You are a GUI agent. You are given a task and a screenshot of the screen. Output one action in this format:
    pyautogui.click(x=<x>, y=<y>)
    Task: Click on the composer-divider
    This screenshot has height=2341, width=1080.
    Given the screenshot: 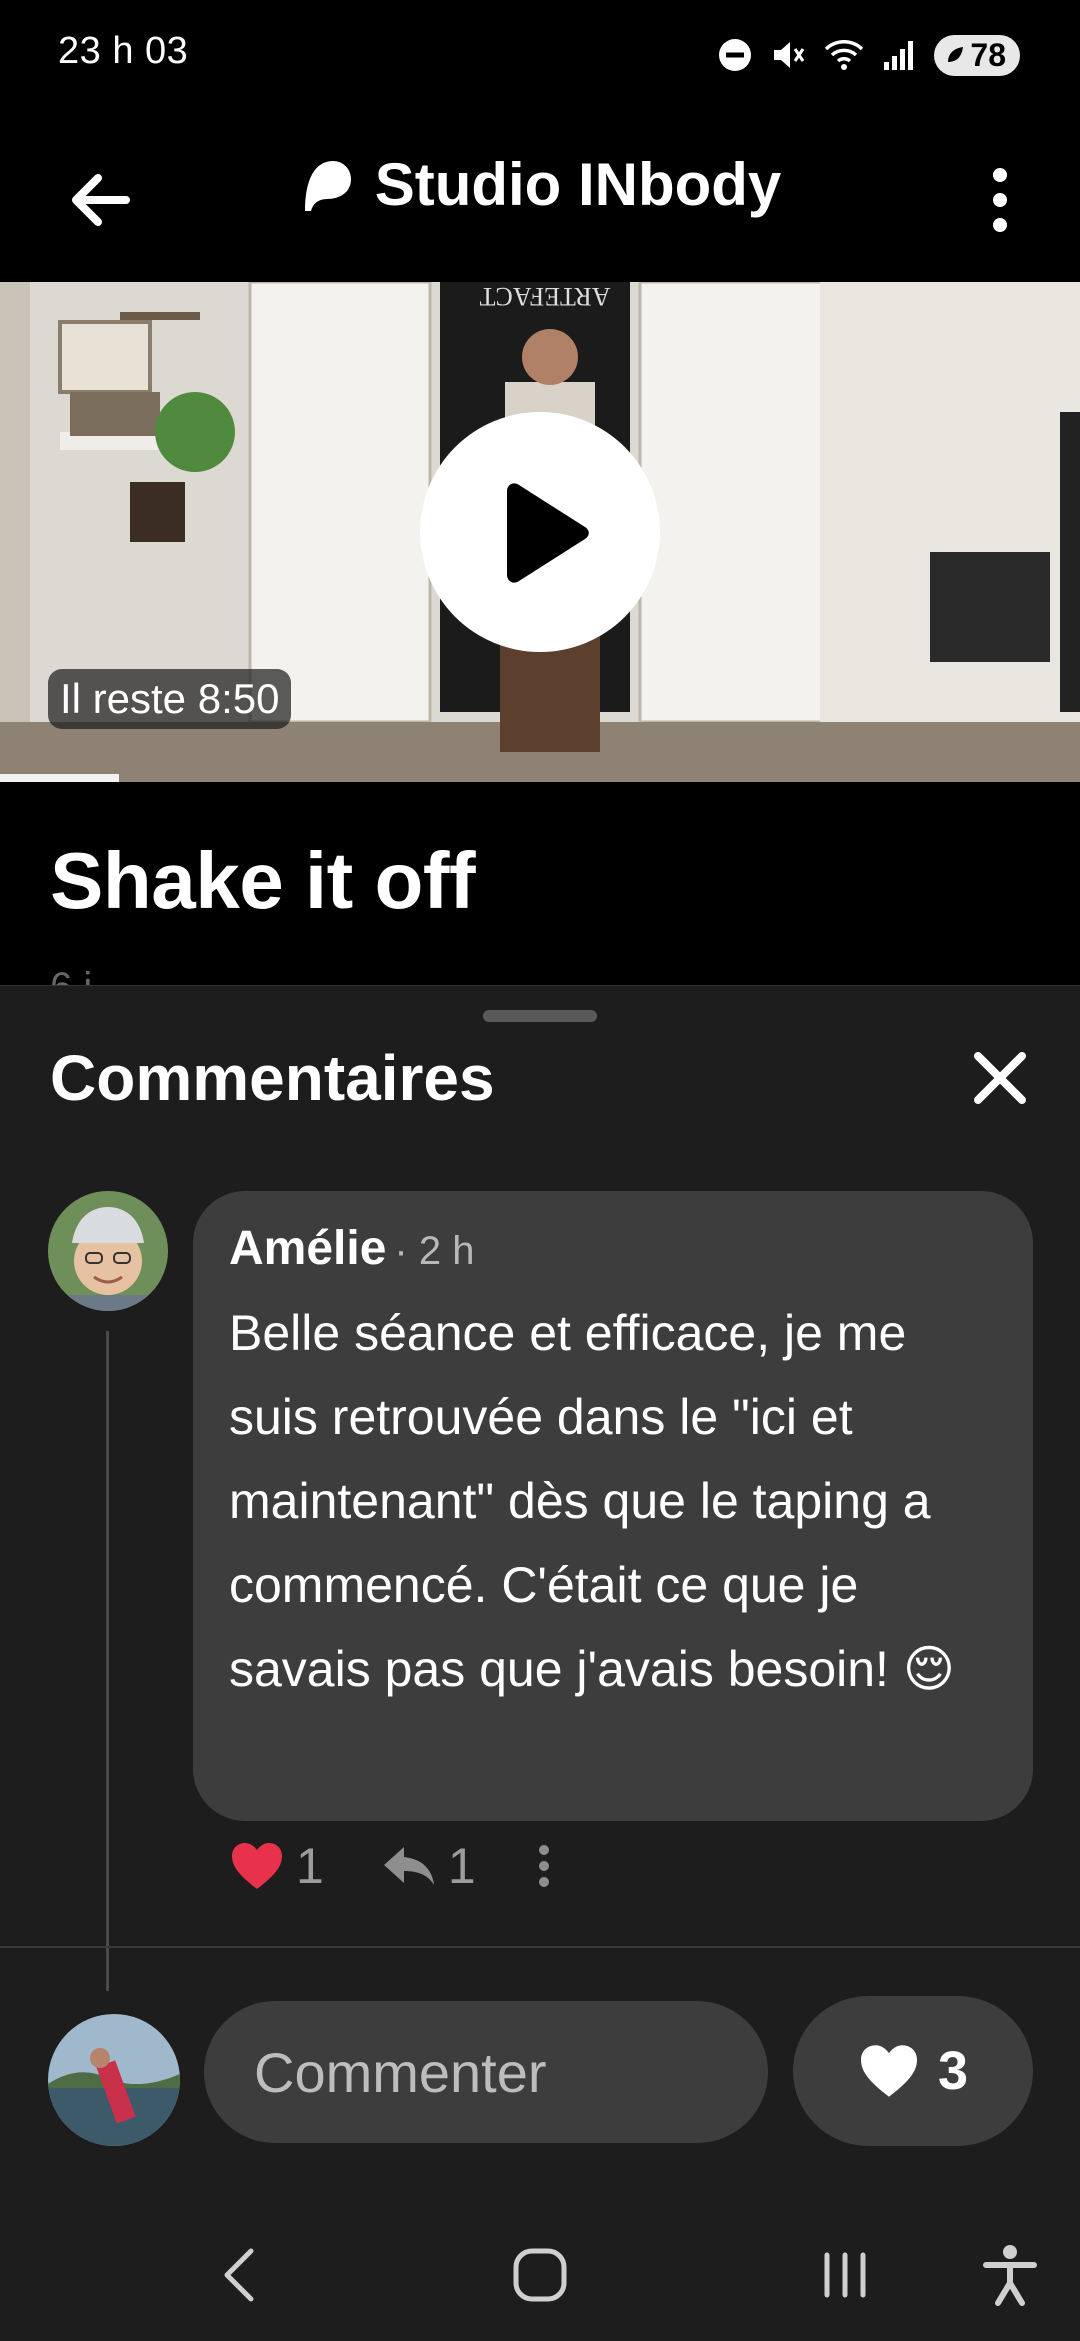 What is the action you would take?
    pyautogui.click(x=540, y=1947)
    